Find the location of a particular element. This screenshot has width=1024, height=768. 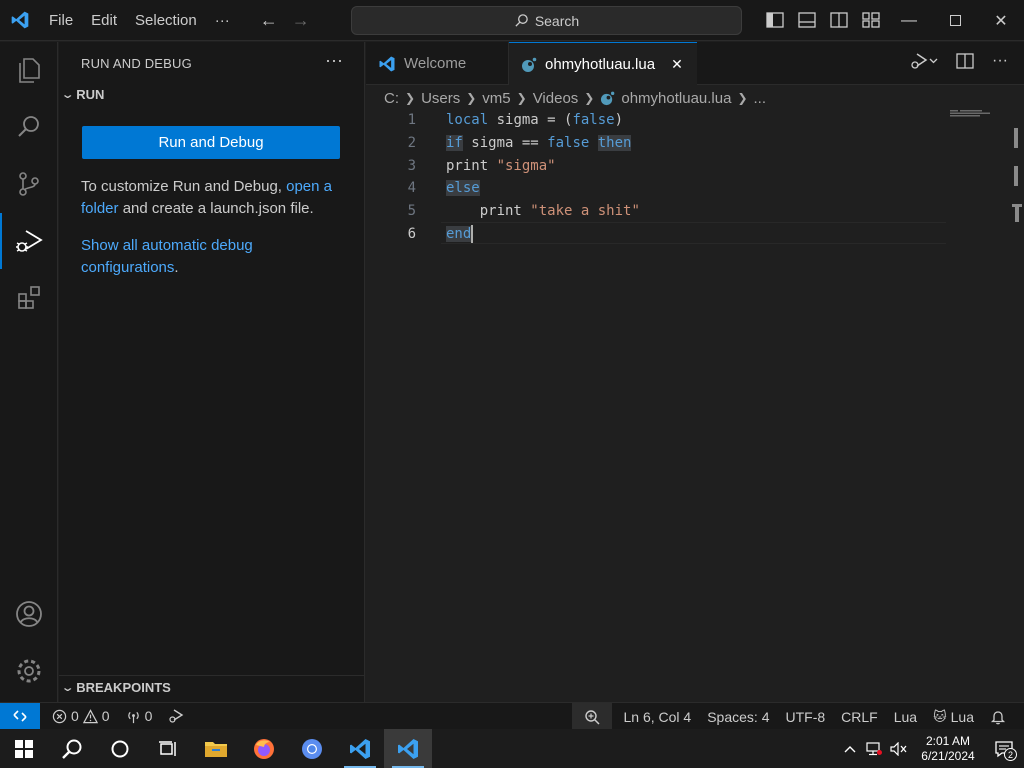

command-center-search: Search is located at coordinates (546, 20).